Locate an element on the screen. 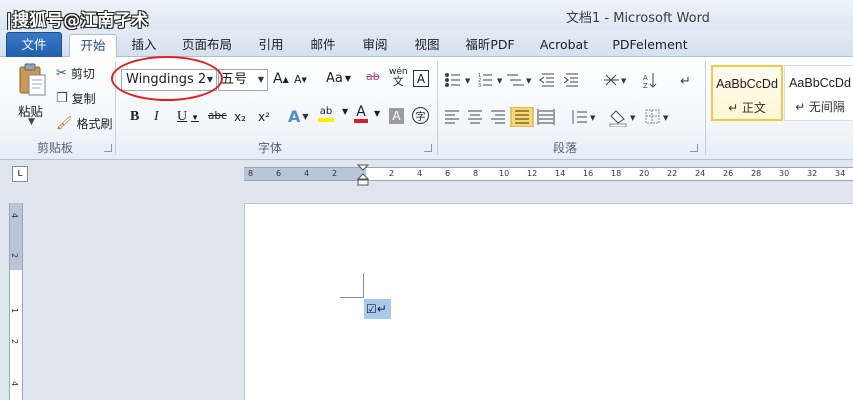  tab-acrobat: Acrobat is located at coordinates (564, 45).